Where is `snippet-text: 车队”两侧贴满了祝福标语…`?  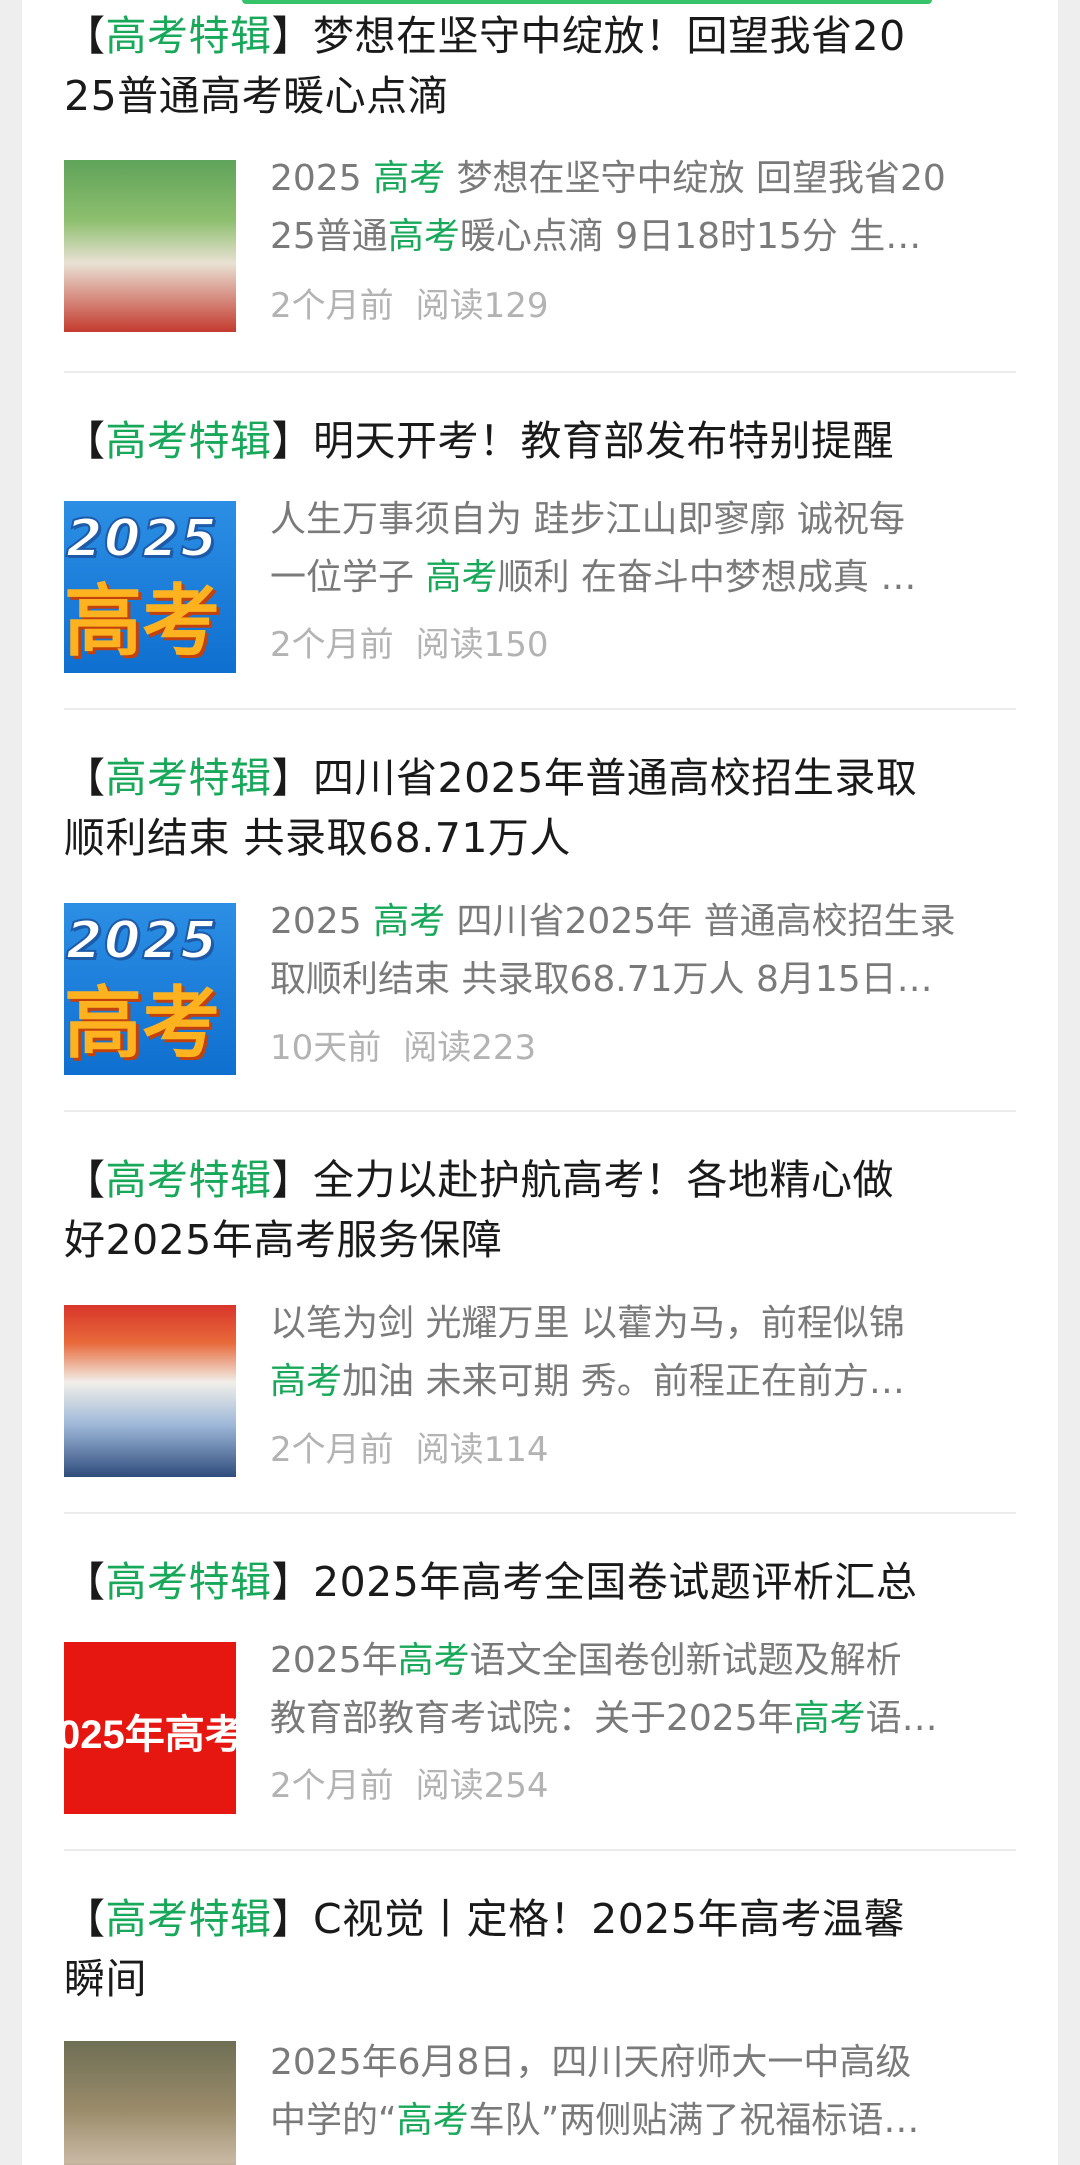
snippet-text: 车队”两侧贴满了祝福标语… is located at coordinates (694, 2120).